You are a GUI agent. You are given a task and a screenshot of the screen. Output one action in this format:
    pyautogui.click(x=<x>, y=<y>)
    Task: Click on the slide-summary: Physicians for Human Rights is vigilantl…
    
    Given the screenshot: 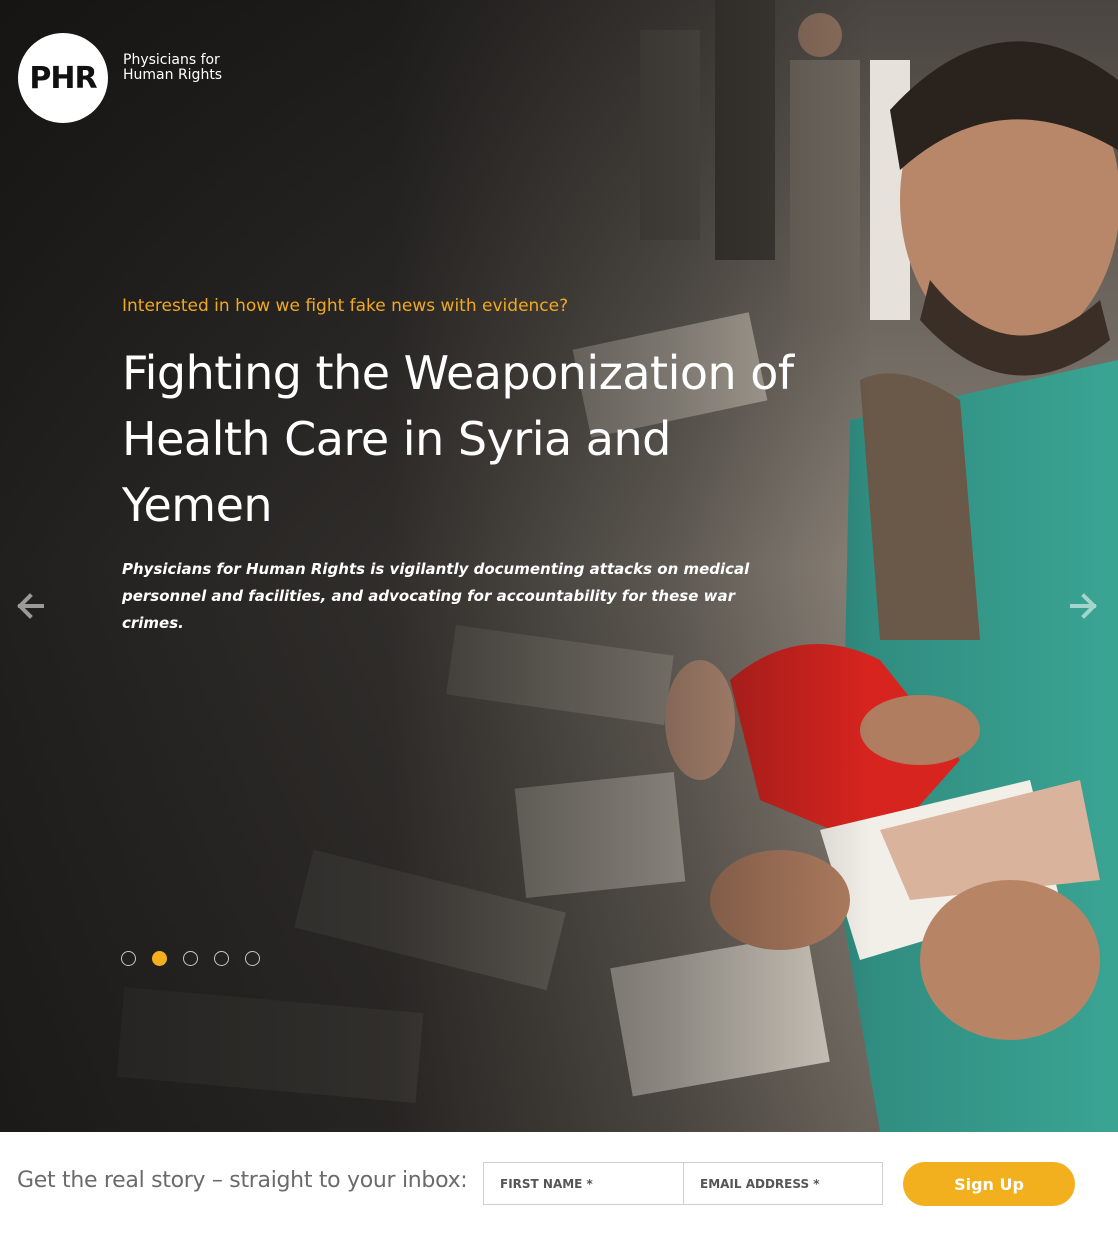 What is the action you would take?
    pyautogui.click(x=436, y=596)
    